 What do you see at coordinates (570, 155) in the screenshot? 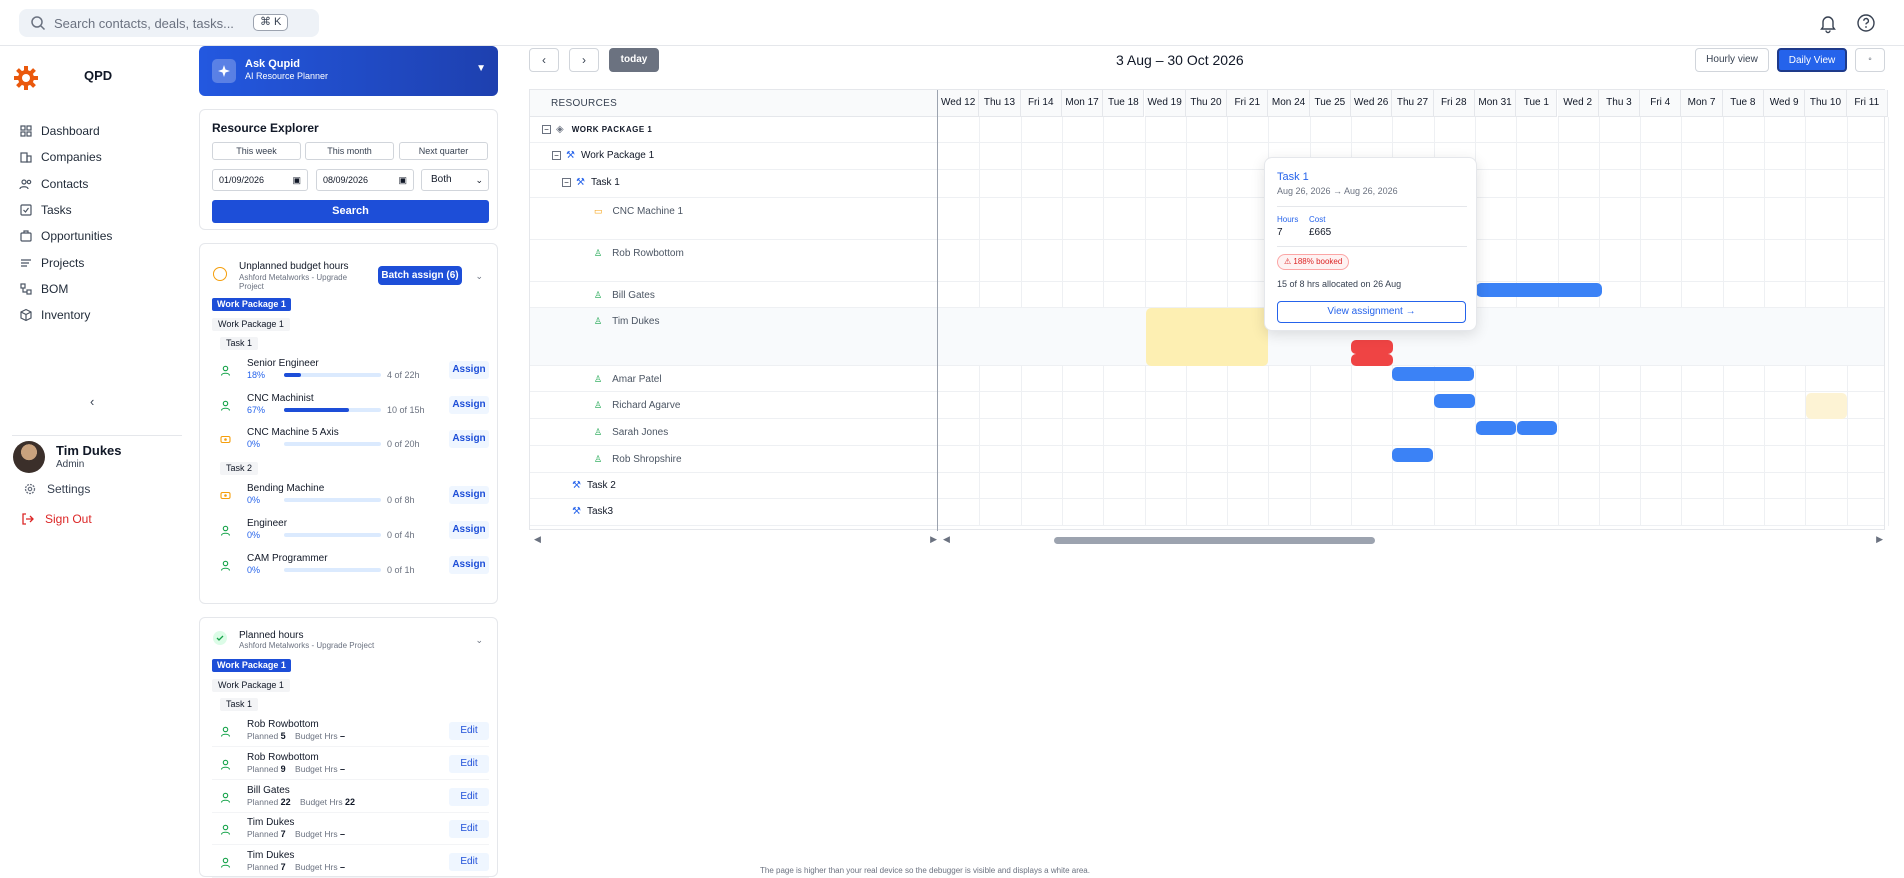
I see `wrench-icon: ⚒` at bounding box center [570, 155].